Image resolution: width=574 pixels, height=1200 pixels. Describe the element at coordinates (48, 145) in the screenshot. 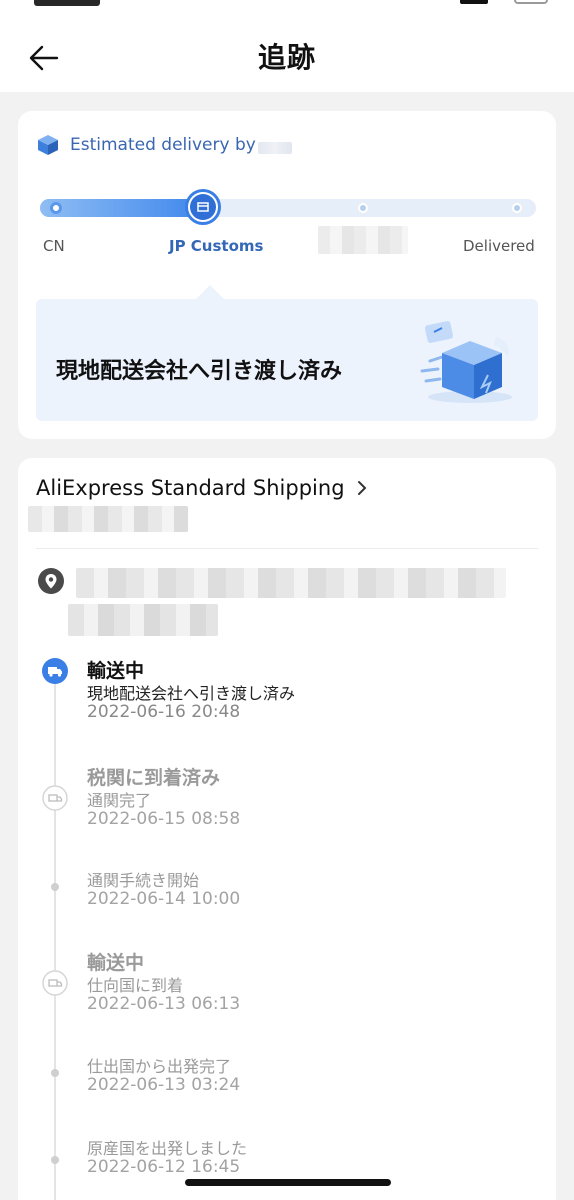

I see `package-icon` at that location.